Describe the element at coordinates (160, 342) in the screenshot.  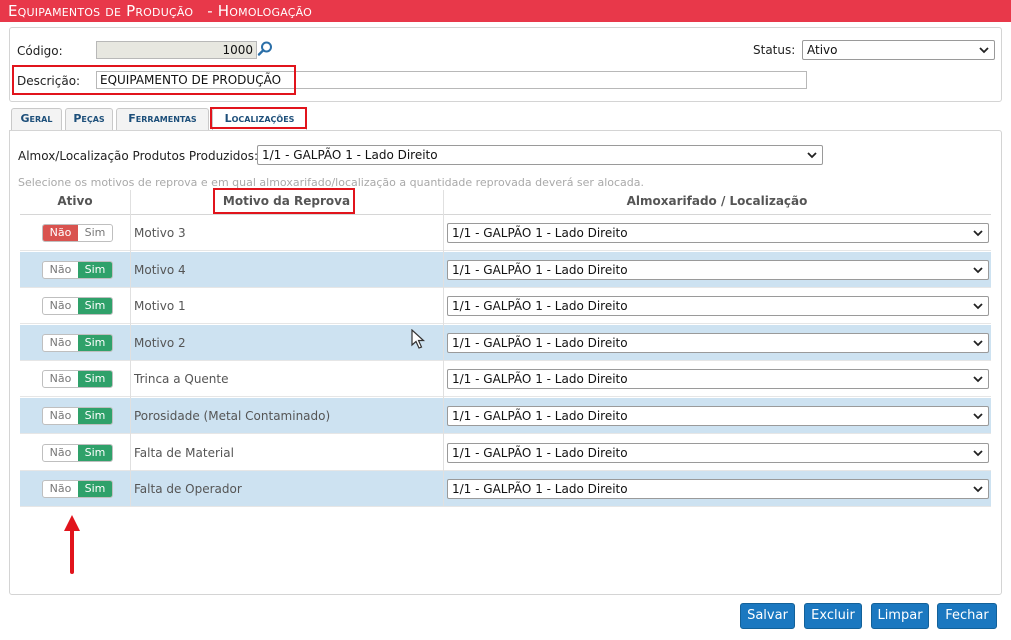
I see `motivo-cell: Motivo 2` at that location.